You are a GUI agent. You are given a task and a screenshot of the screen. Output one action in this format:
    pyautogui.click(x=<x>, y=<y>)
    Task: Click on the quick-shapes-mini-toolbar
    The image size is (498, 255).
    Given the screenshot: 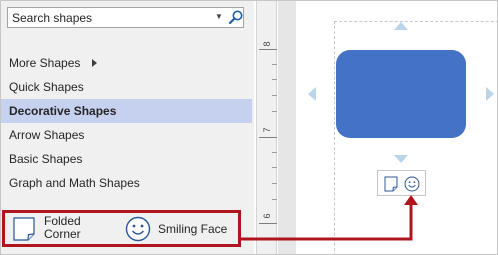 What is the action you would take?
    pyautogui.click(x=401, y=183)
    